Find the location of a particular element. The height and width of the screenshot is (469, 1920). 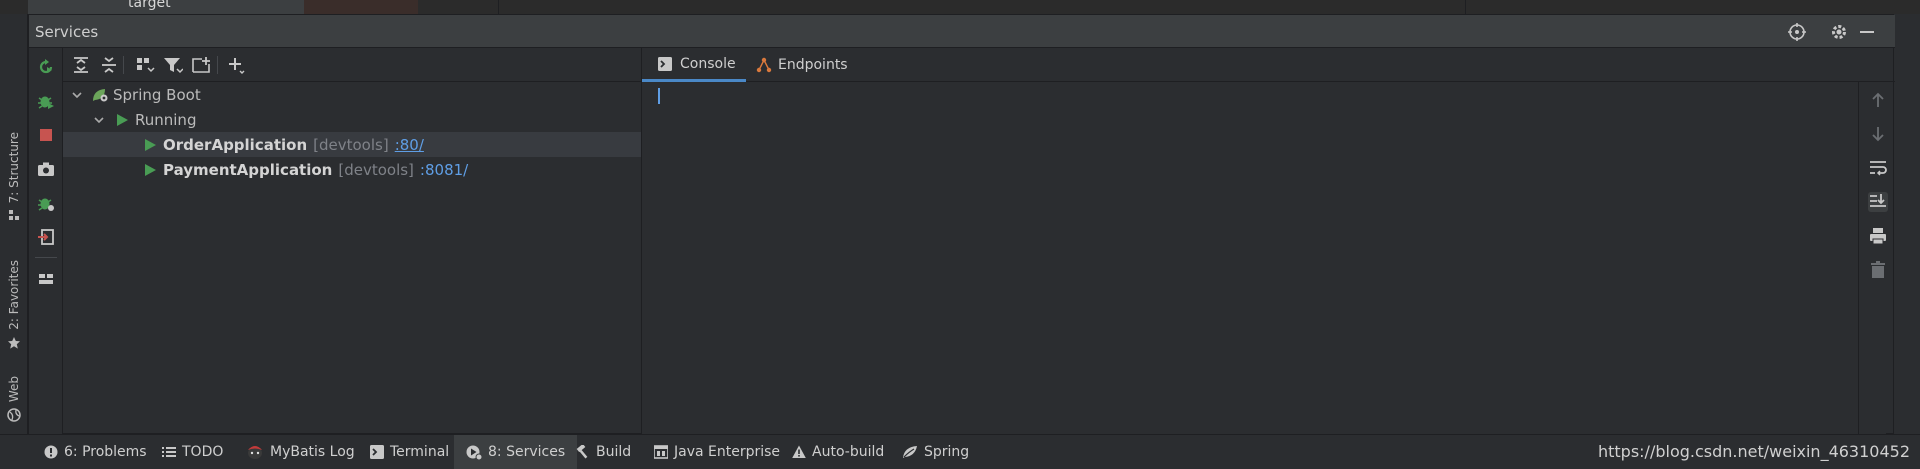

minimize-icon is located at coordinates (1867, 32).